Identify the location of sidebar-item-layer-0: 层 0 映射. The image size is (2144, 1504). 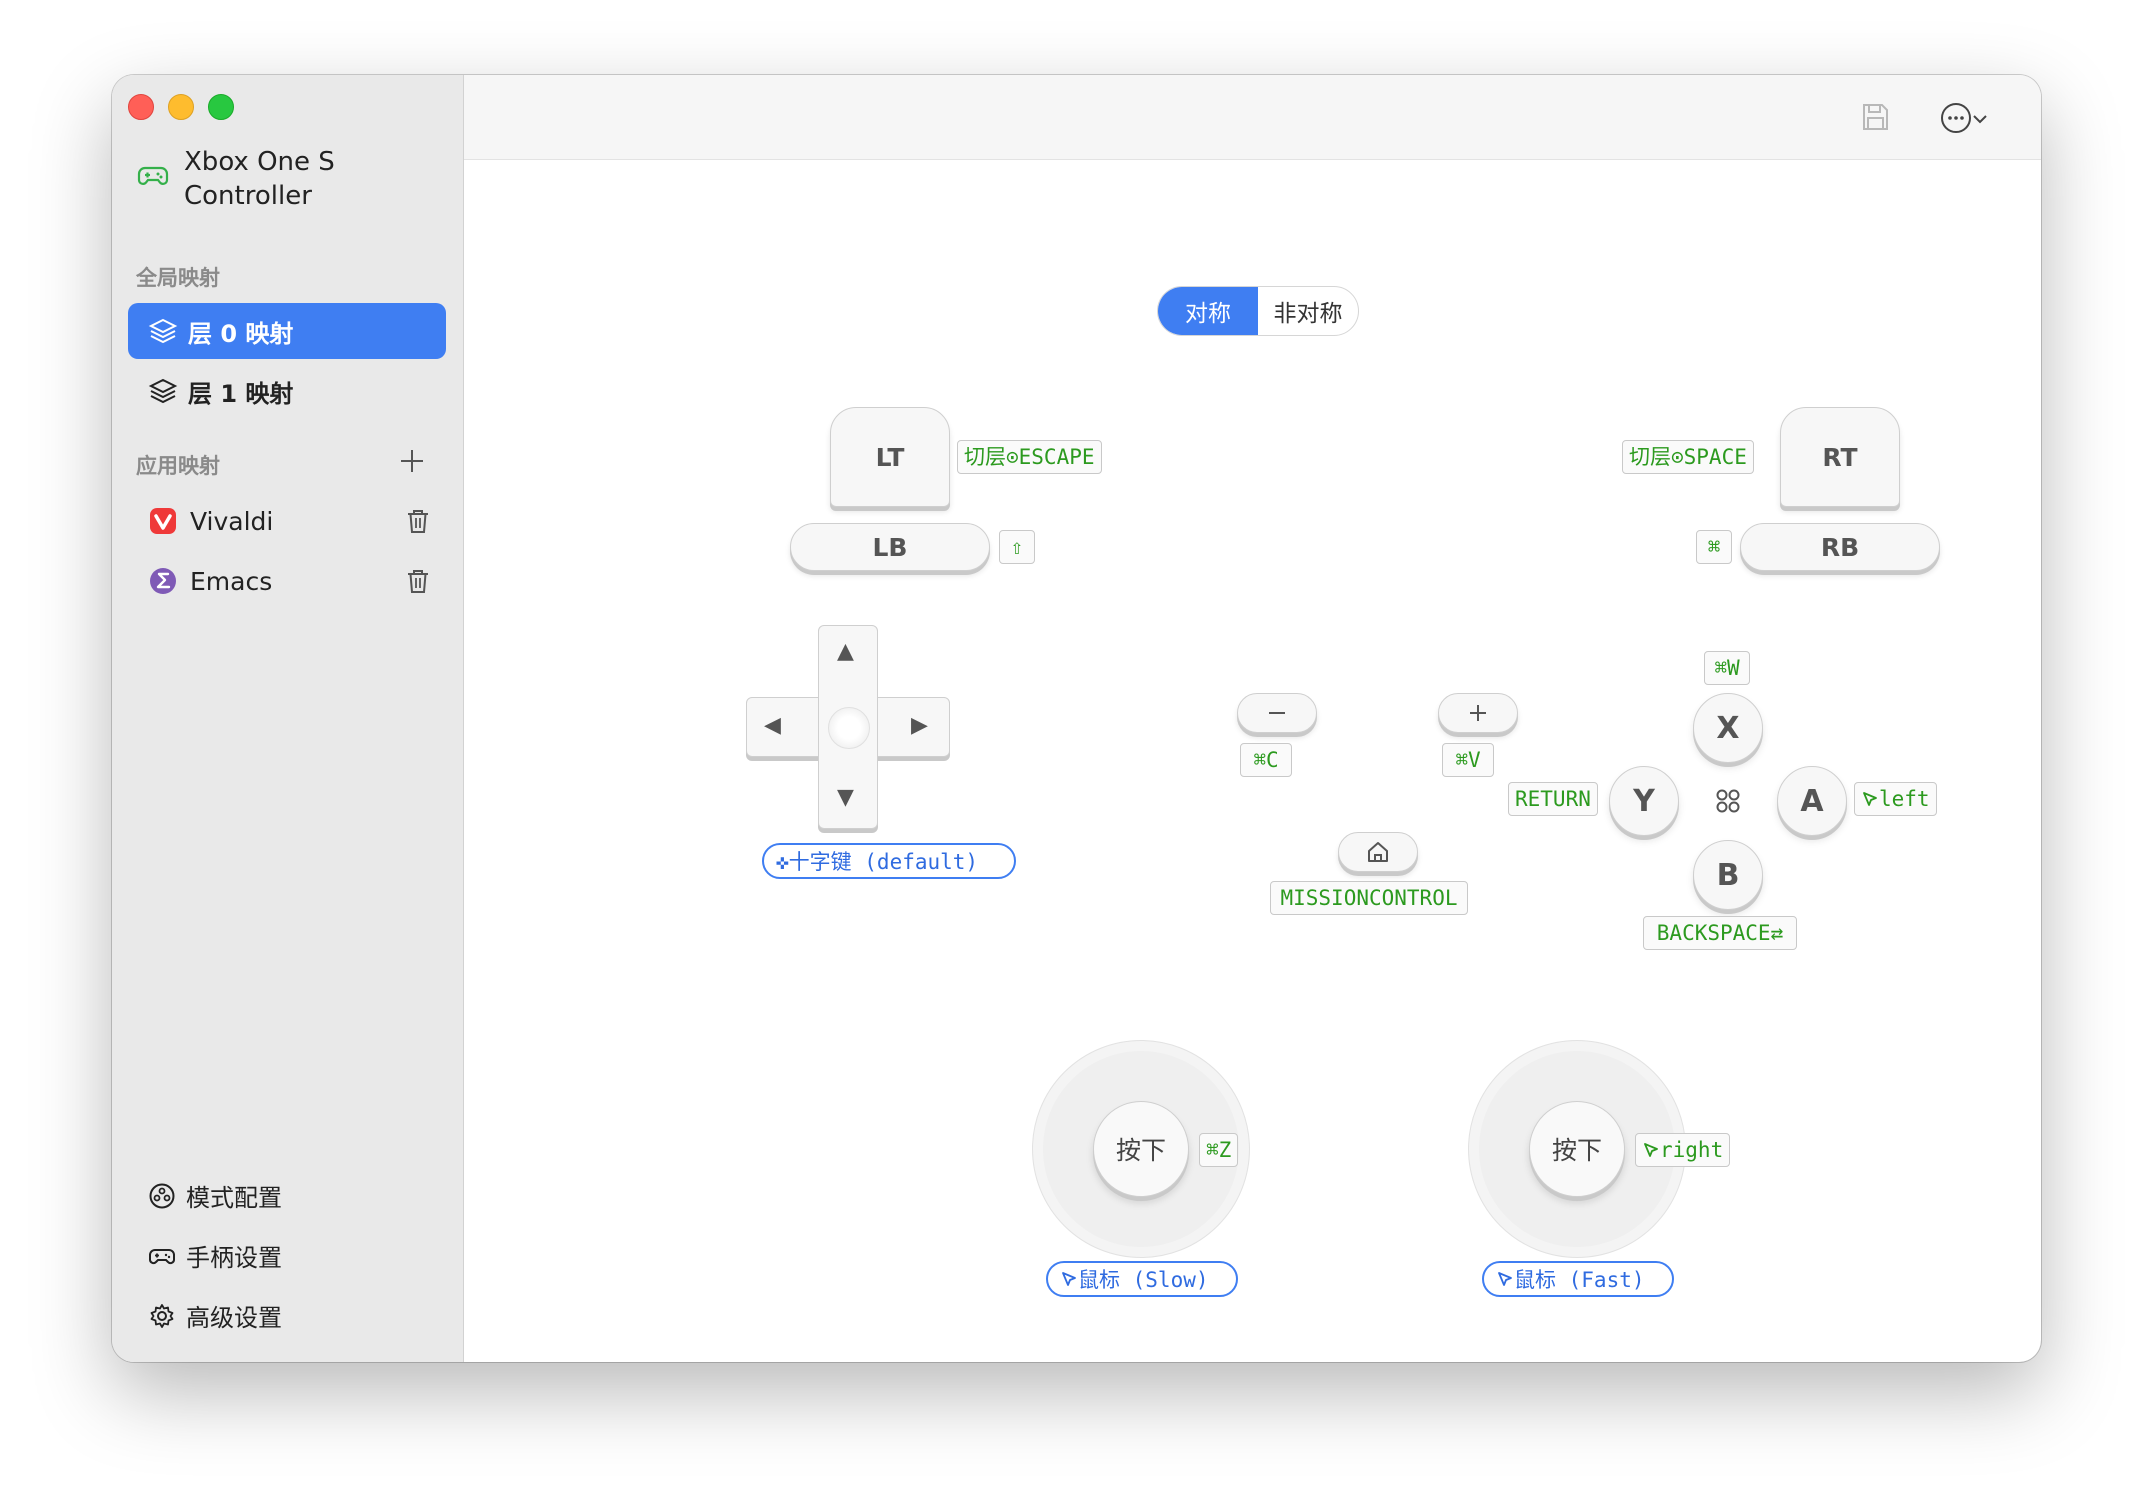
(287, 331).